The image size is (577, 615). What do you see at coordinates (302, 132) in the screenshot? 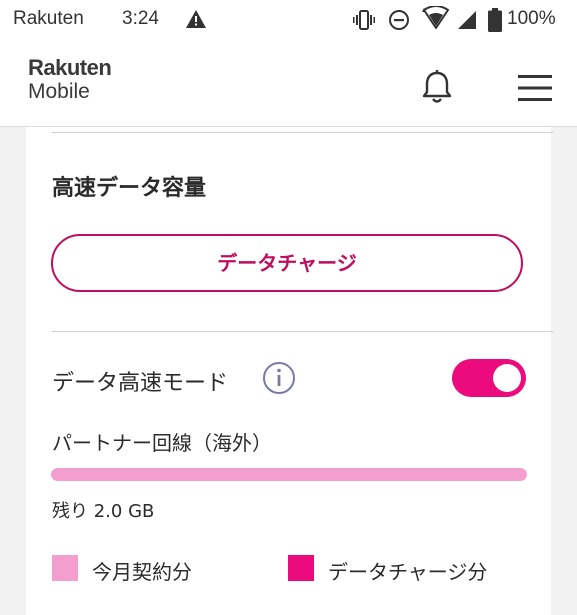
I see `top-divider` at bounding box center [302, 132].